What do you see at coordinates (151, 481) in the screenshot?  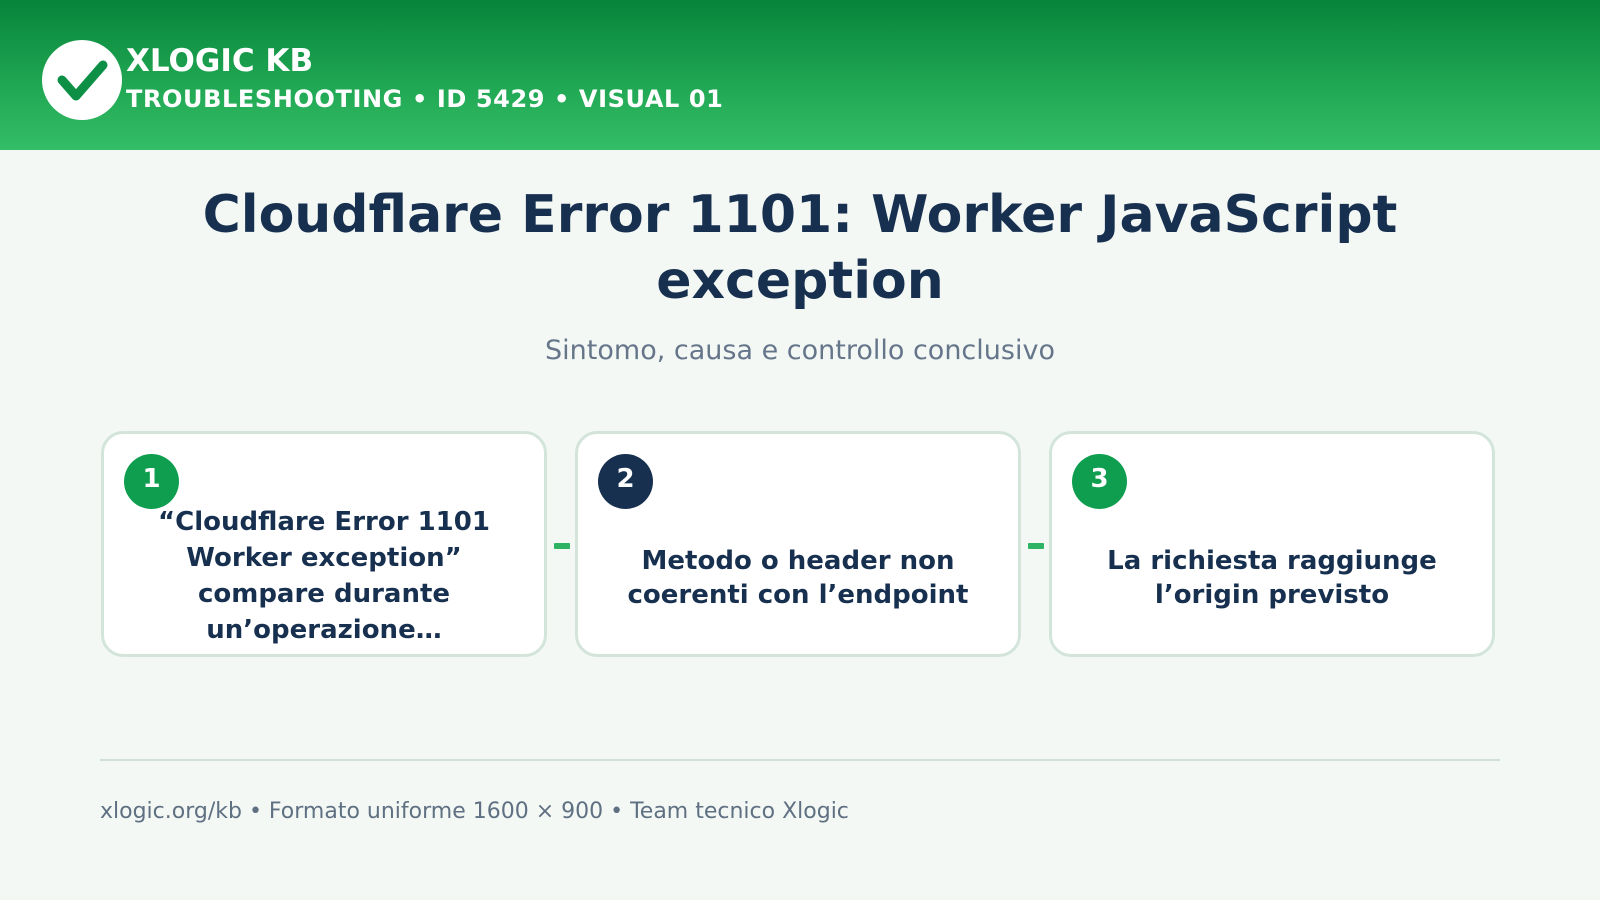 I see `step-number-badge: 1` at bounding box center [151, 481].